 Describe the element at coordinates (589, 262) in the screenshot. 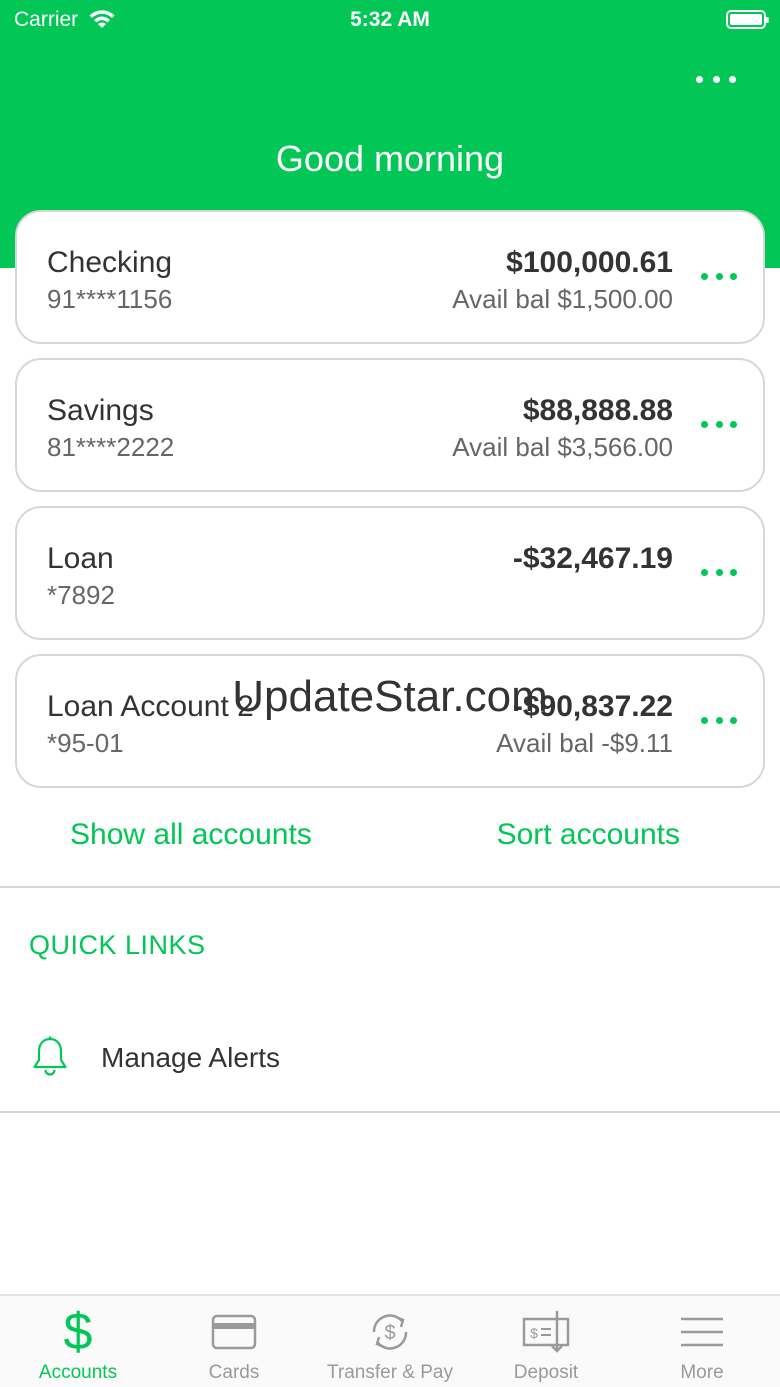

I see `account-balance: $100,000.61` at that location.